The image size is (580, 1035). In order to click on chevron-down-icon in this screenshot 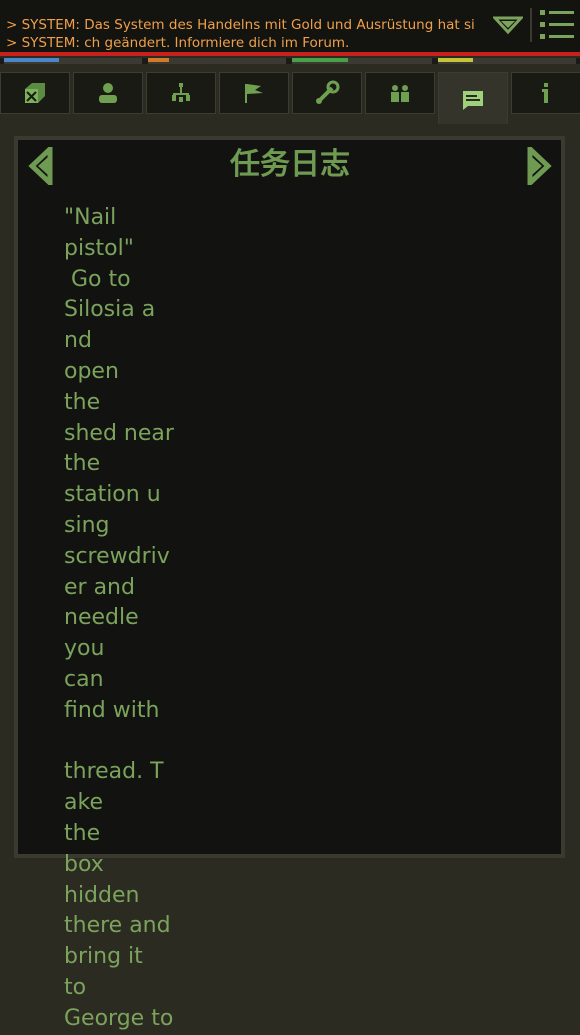, I will do `click(508, 25)`.